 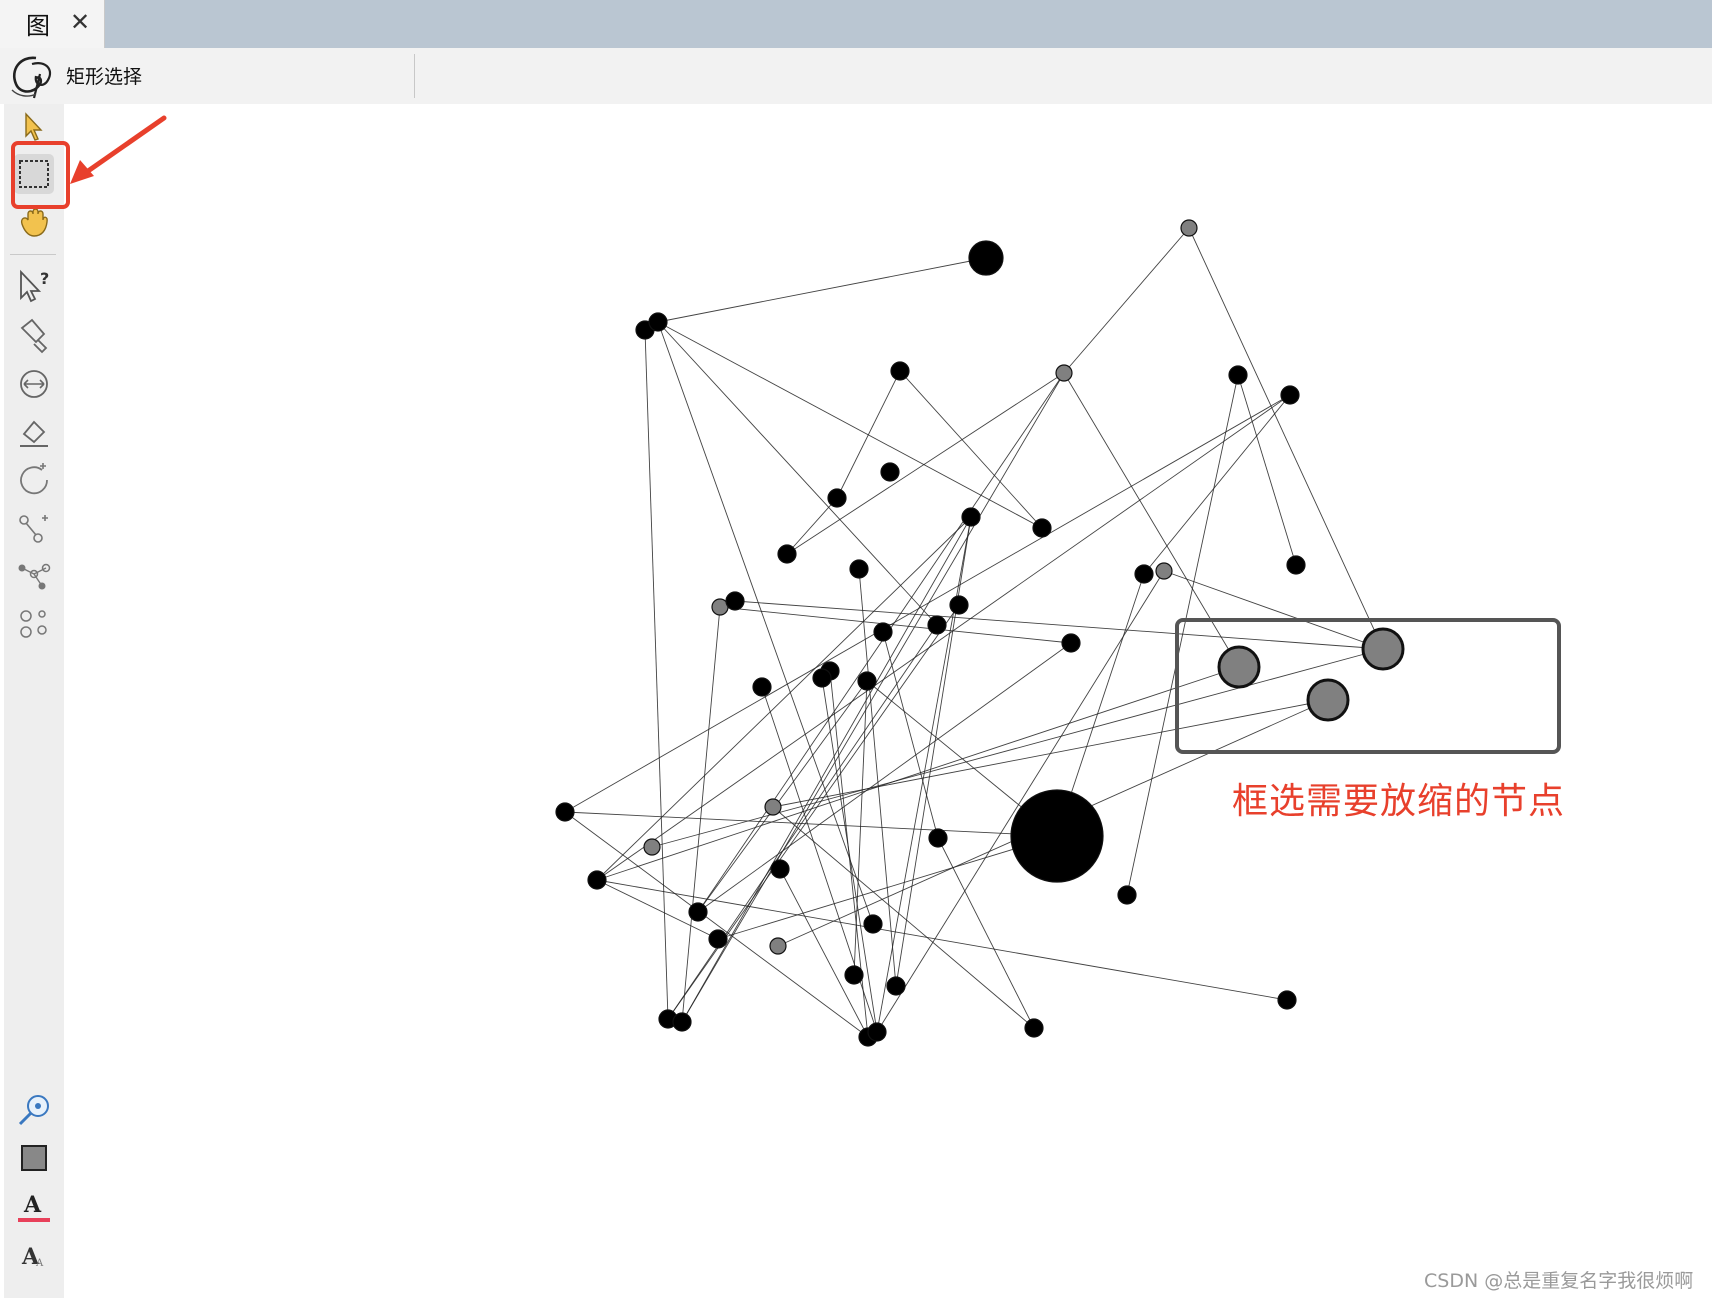 What do you see at coordinates (34, 286) in the screenshot?
I see `edit-info-icon: ?` at bounding box center [34, 286].